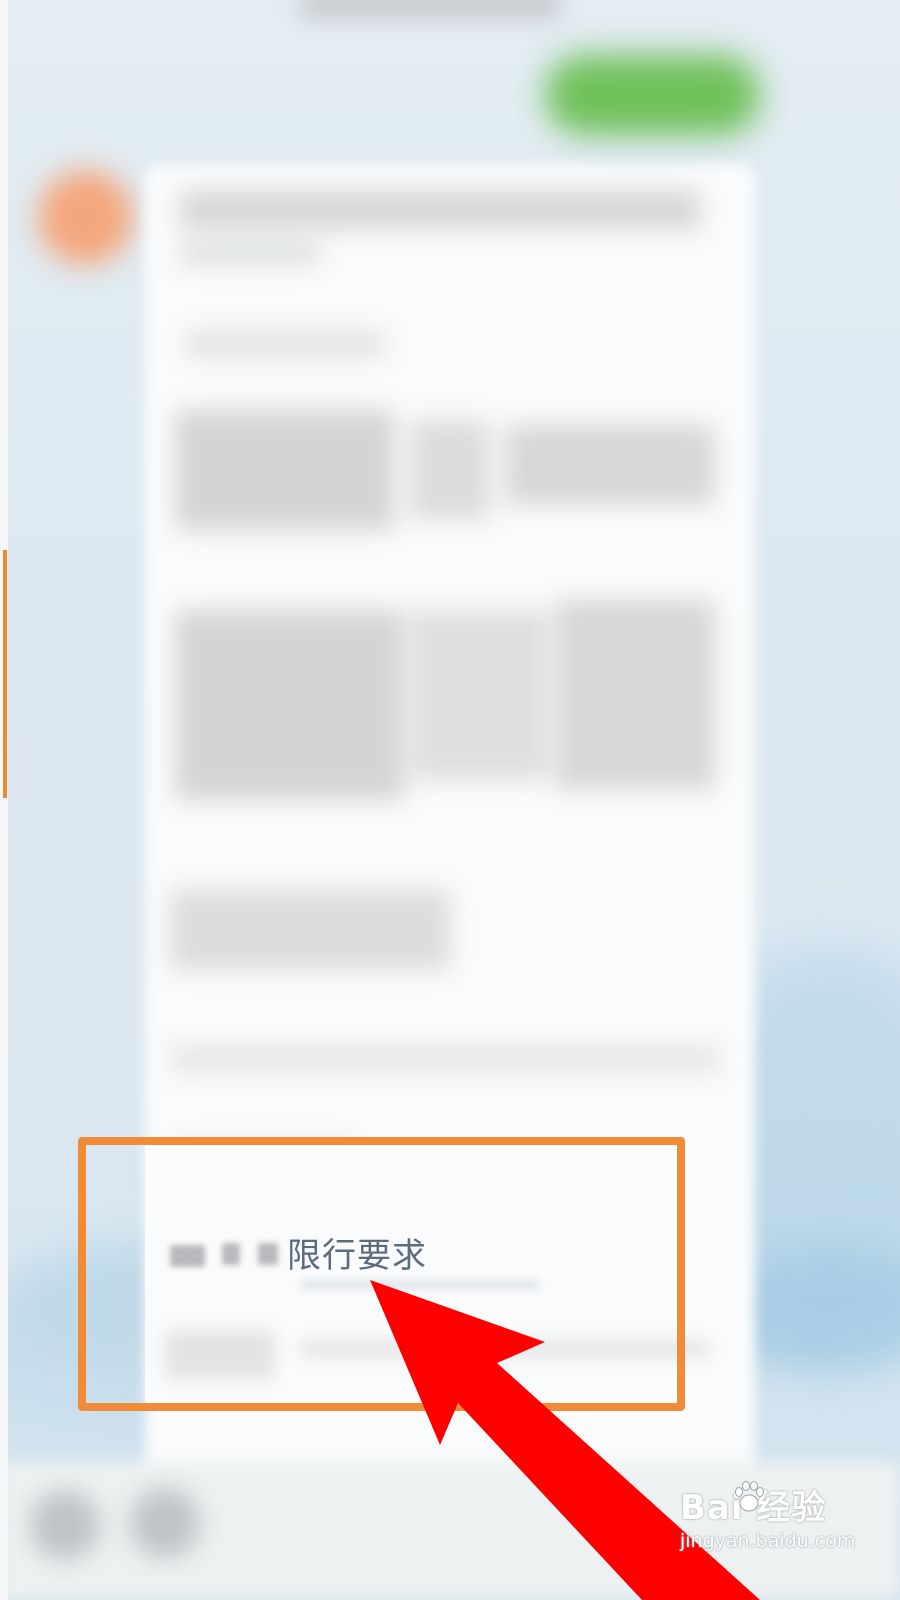  I want to click on paw-icon, so click(749, 1496).